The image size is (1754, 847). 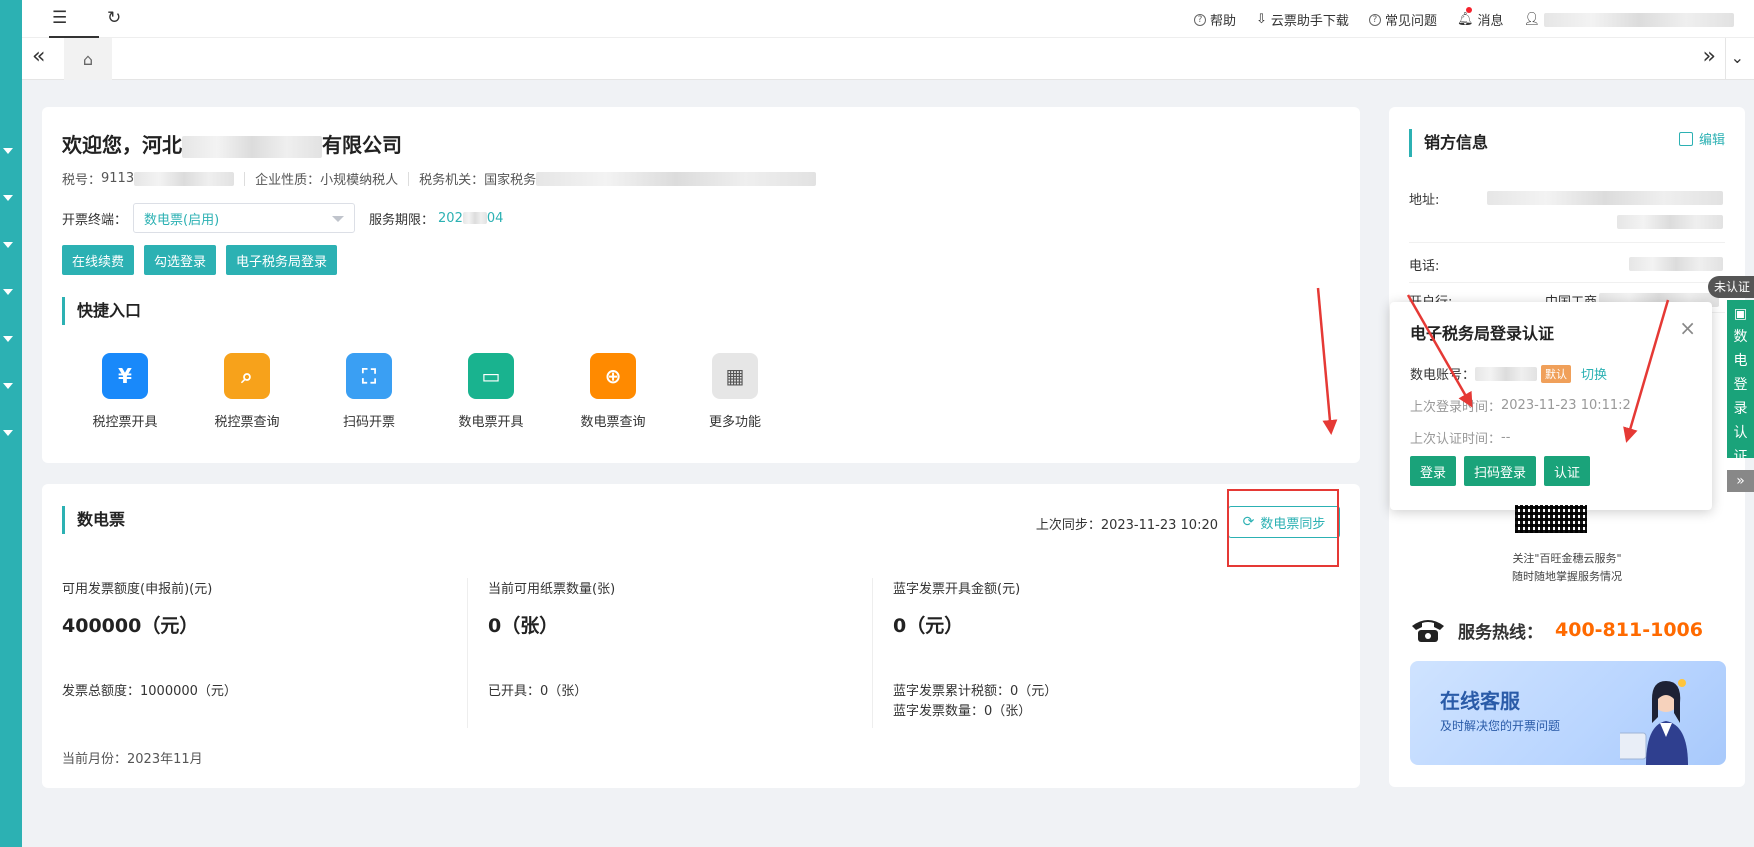 I want to click on divider, so click(x=245, y=178).